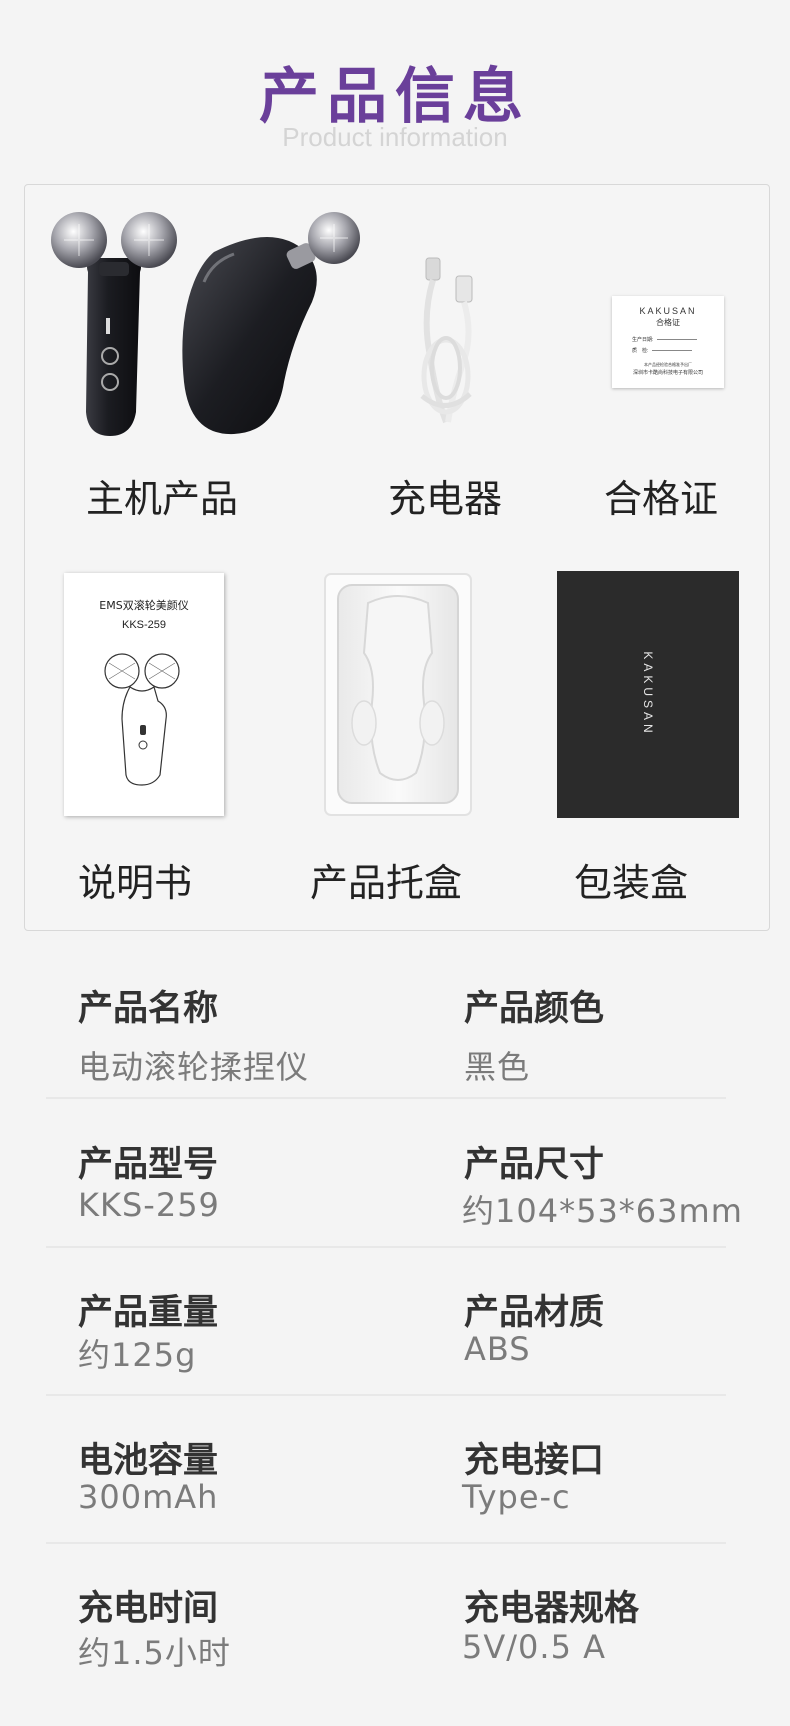 This screenshot has height=1726, width=790. What do you see at coordinates (149, 1205) in the screenshot?
I see `spec-value-model: KKS-259` at bounding box center [149, 1205].